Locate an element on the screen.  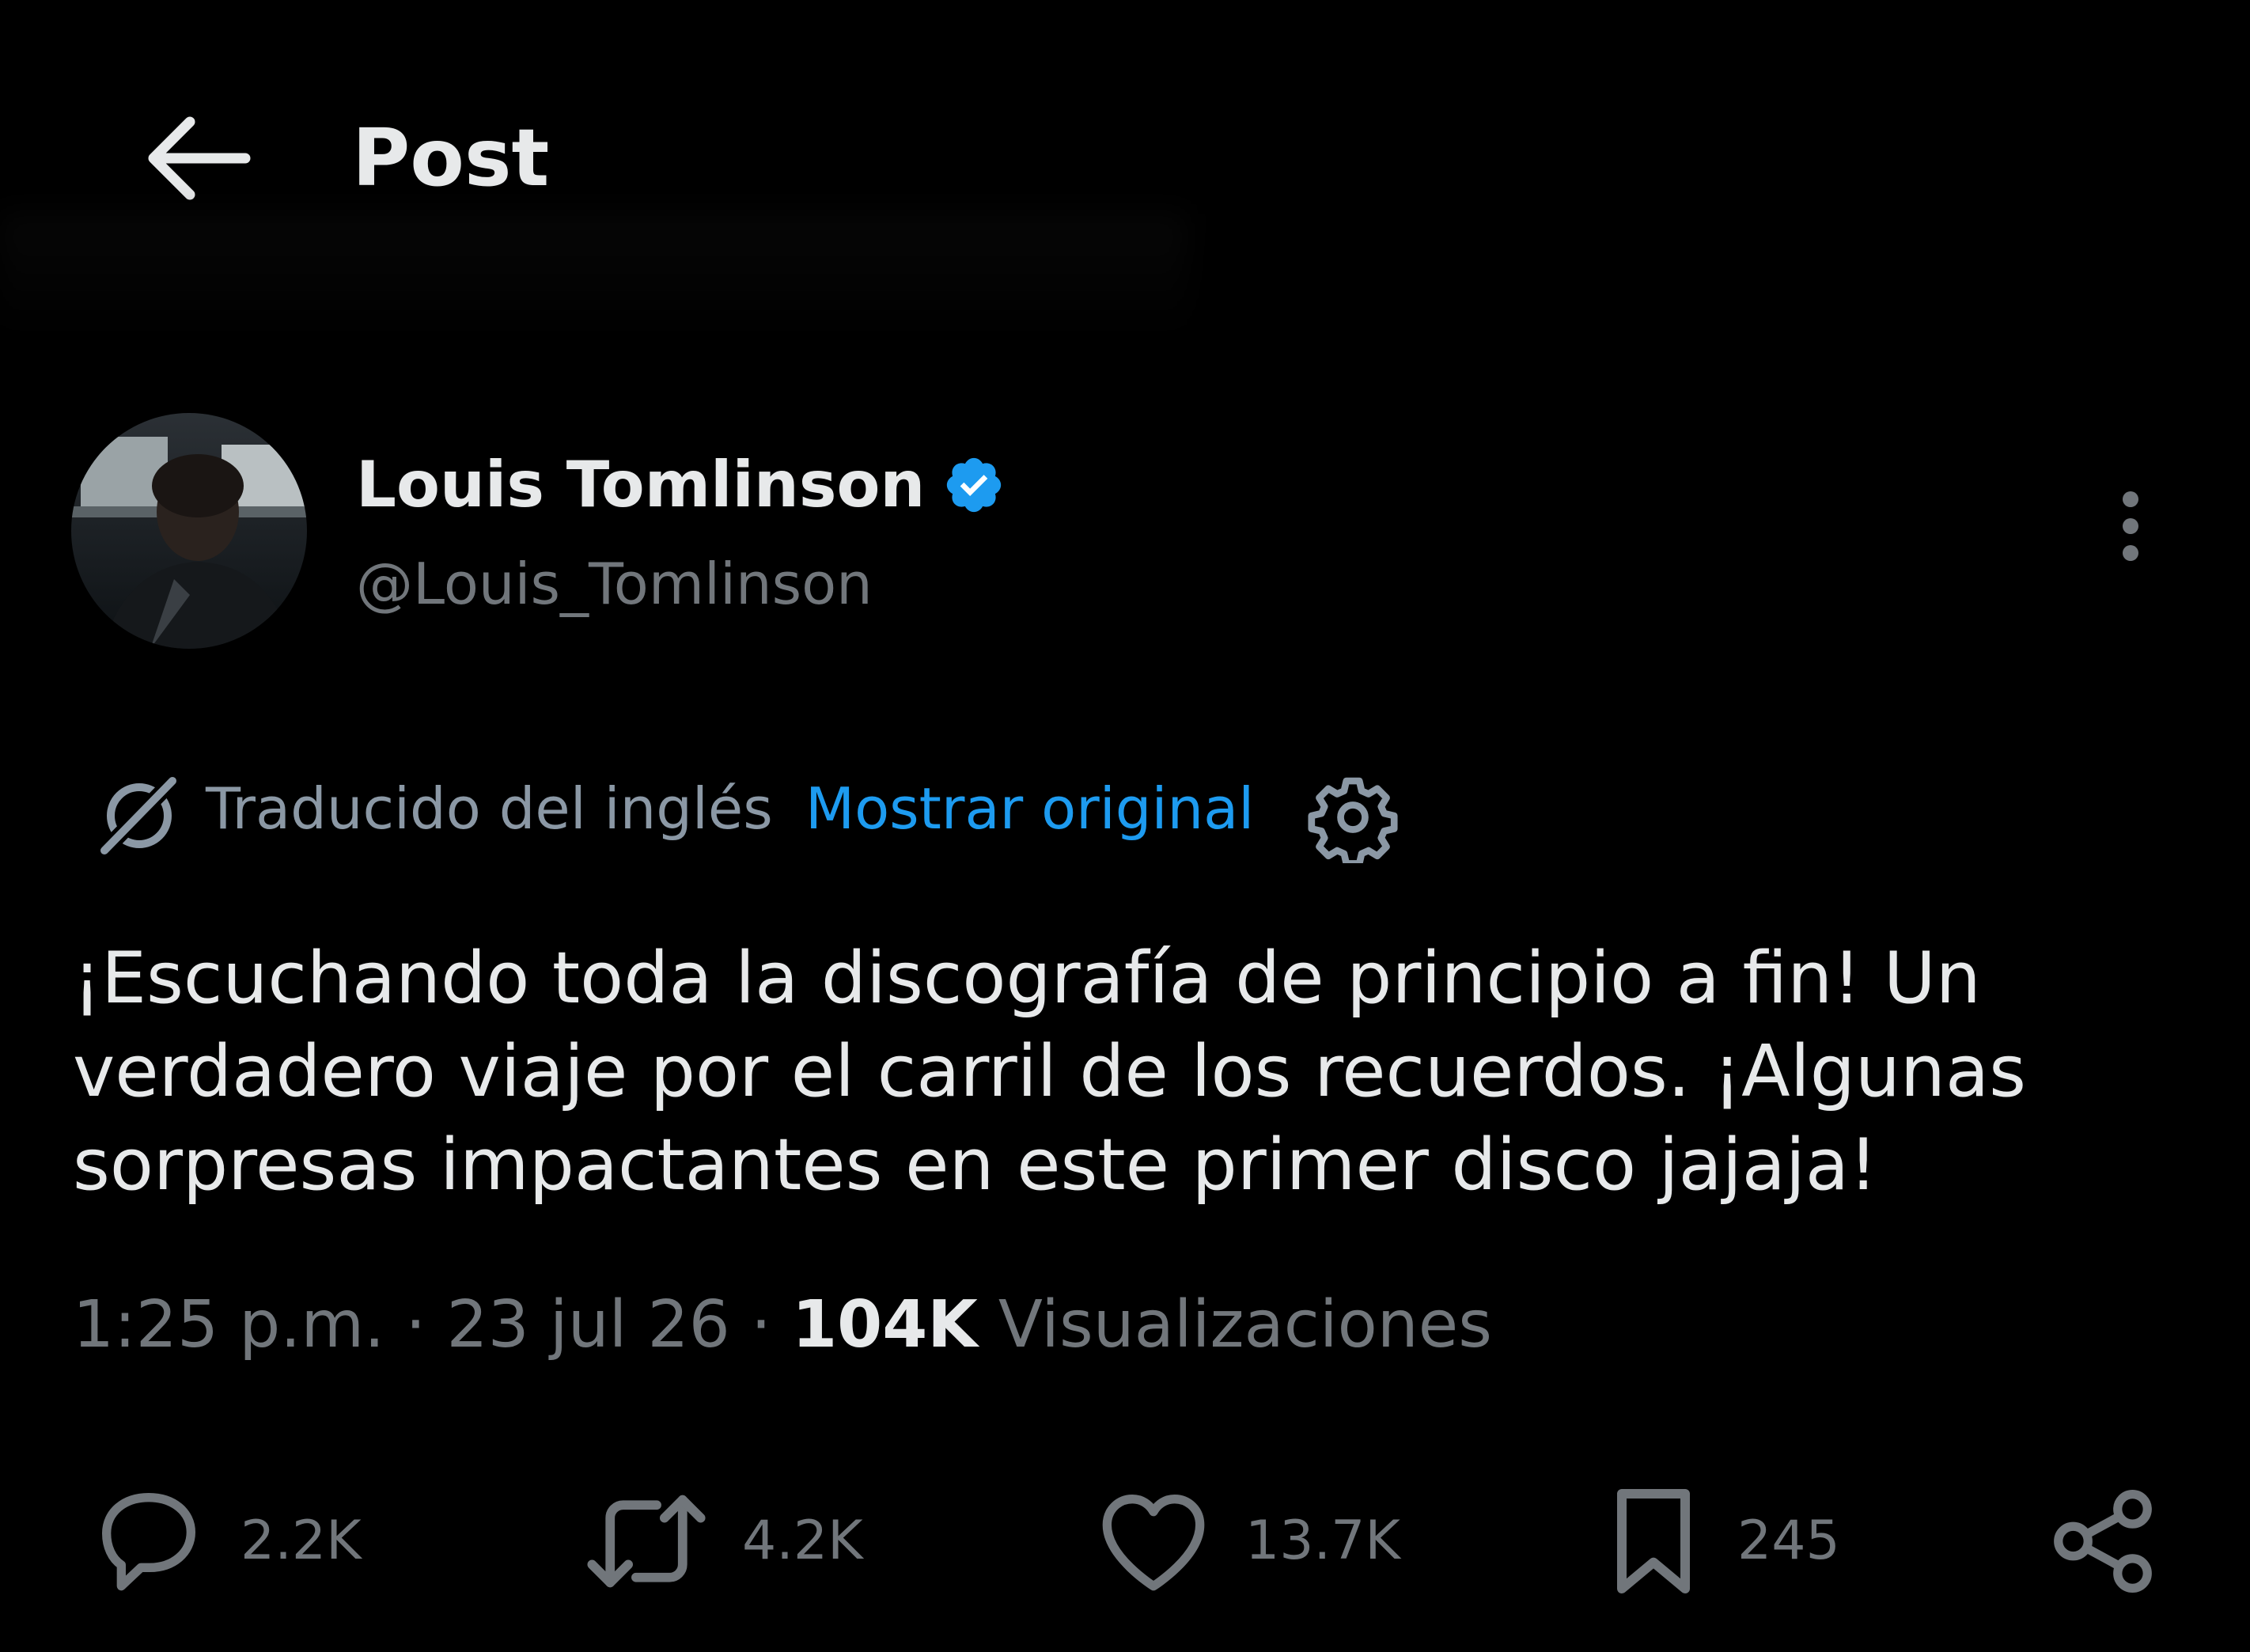
translated-label: Traducido del inglés is located at coordinates (489, 809).